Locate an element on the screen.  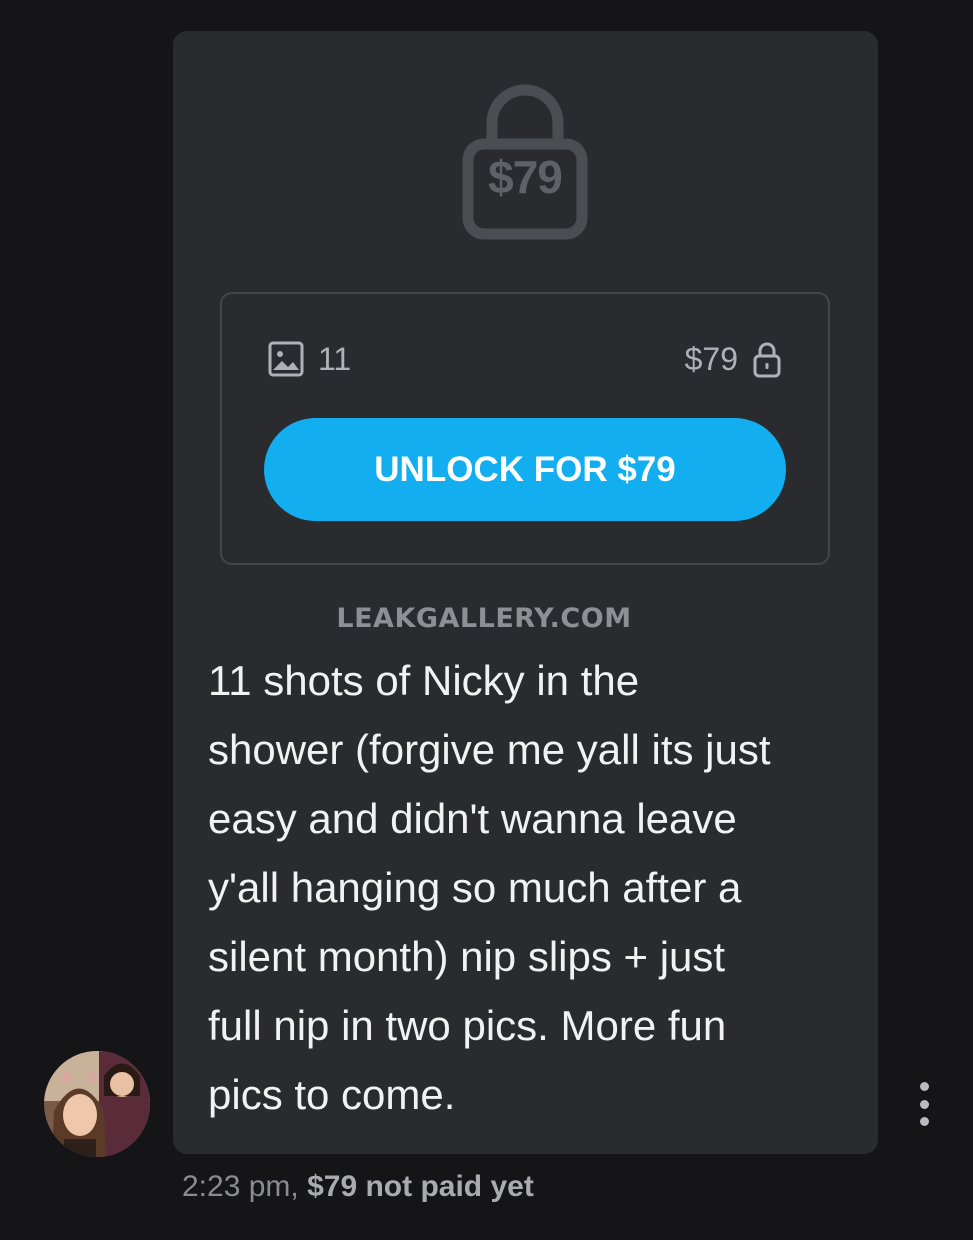
media-price: $79 is located at coordinates (733, 359).